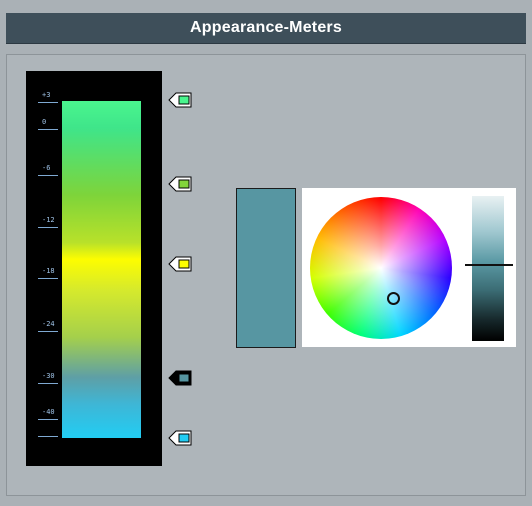 This screenshot has width=532, height=506. I want to click on wheel-cursor-handle, so click(393, 298).